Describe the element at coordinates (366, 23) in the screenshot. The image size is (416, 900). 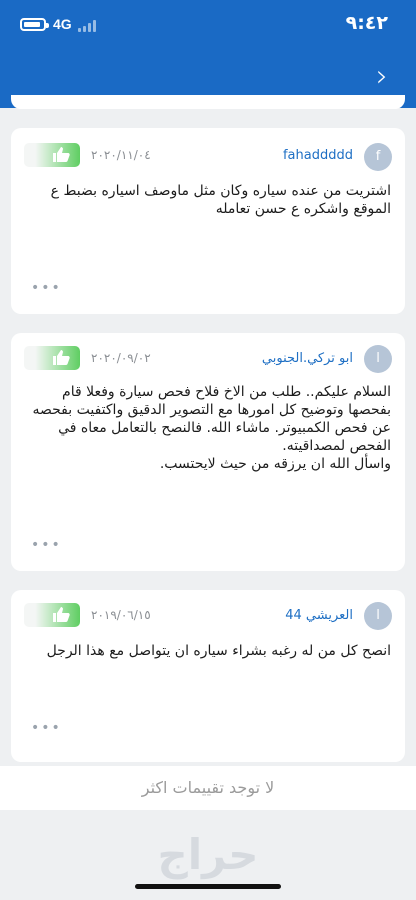
I see `status-time: ٩:٤٢` at that location.